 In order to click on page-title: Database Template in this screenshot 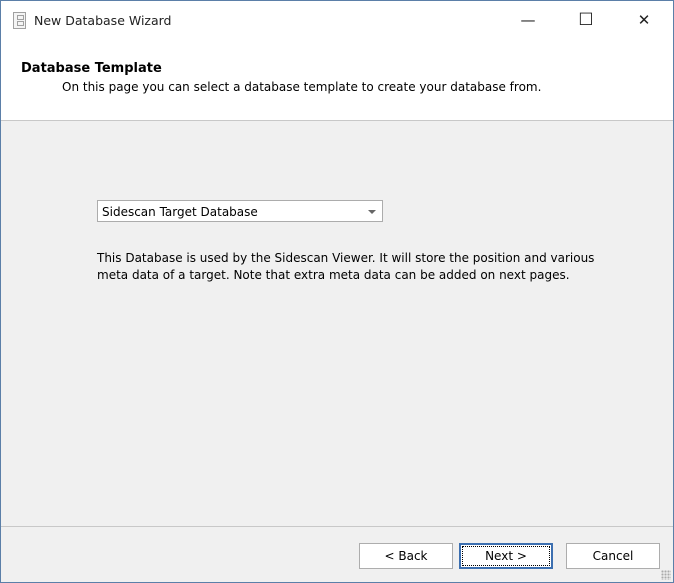, I will do `click(91, 68)`.